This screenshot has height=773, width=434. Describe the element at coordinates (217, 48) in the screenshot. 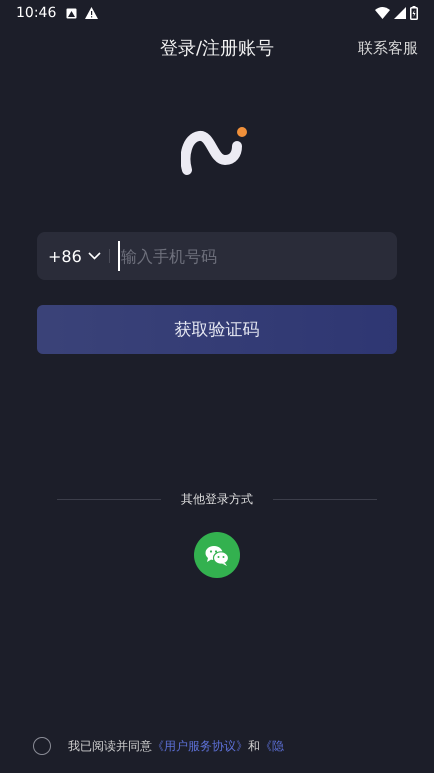

I see `page-title: 登录/注册账号` at that location.